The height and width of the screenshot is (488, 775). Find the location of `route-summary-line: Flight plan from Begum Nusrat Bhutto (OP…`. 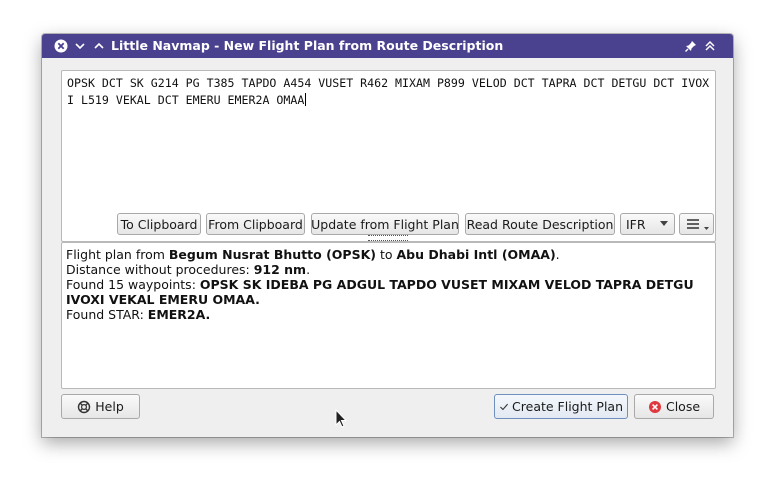

route-summary-line: Flight plan from Begum Nusrat Bhutto (OP… is located at coordinates (386, 254).